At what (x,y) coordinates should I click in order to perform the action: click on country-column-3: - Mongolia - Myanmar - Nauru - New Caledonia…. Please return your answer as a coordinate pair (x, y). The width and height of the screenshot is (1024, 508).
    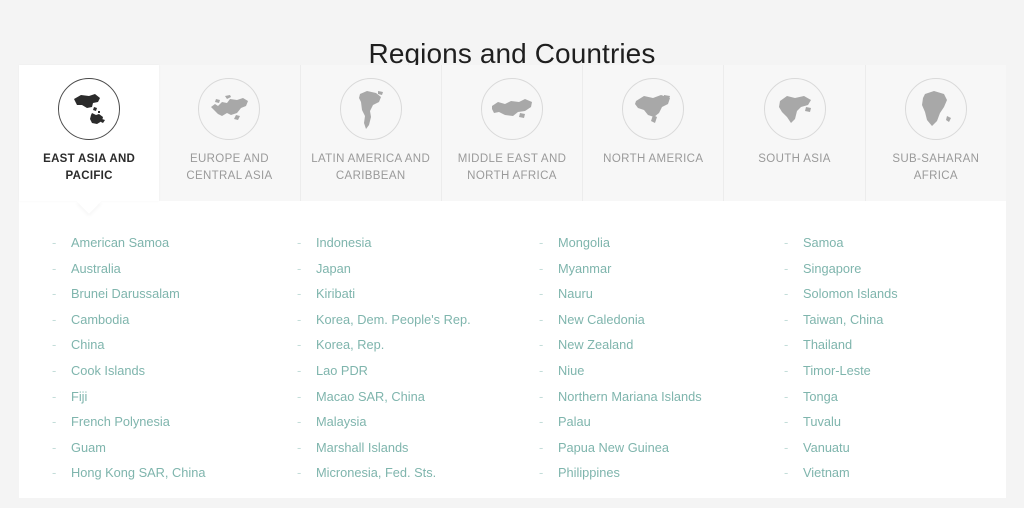
    Looking at the image, I should click on (661, 358).